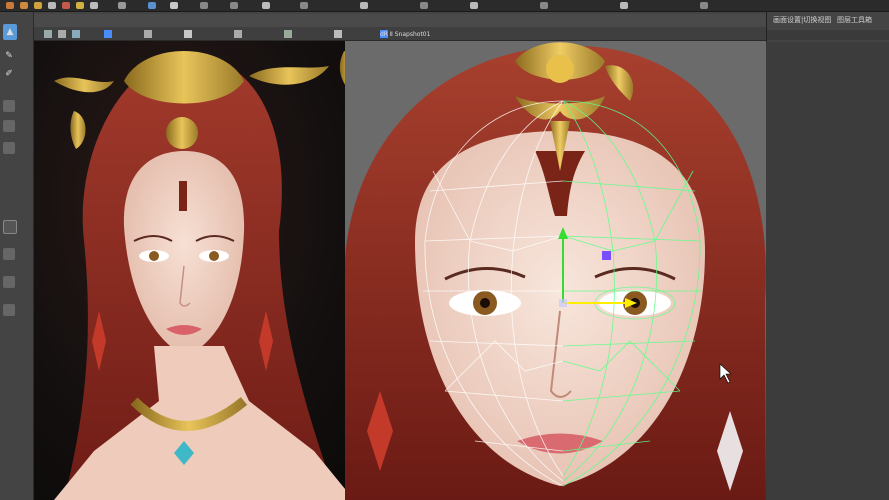  What do you see at coordinates (38, 5) in the screenshot?
I see `redo-icon` at bounding box center [38, 5].